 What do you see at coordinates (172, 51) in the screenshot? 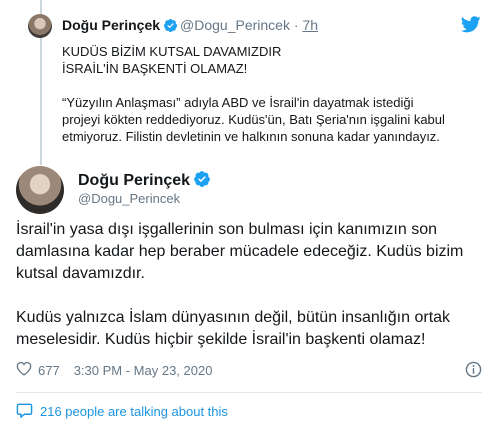
I see `quoted-line: KUDÜS BİZİM KUTSAL DAVAMIZDIR` at bounding box center [172, 51].